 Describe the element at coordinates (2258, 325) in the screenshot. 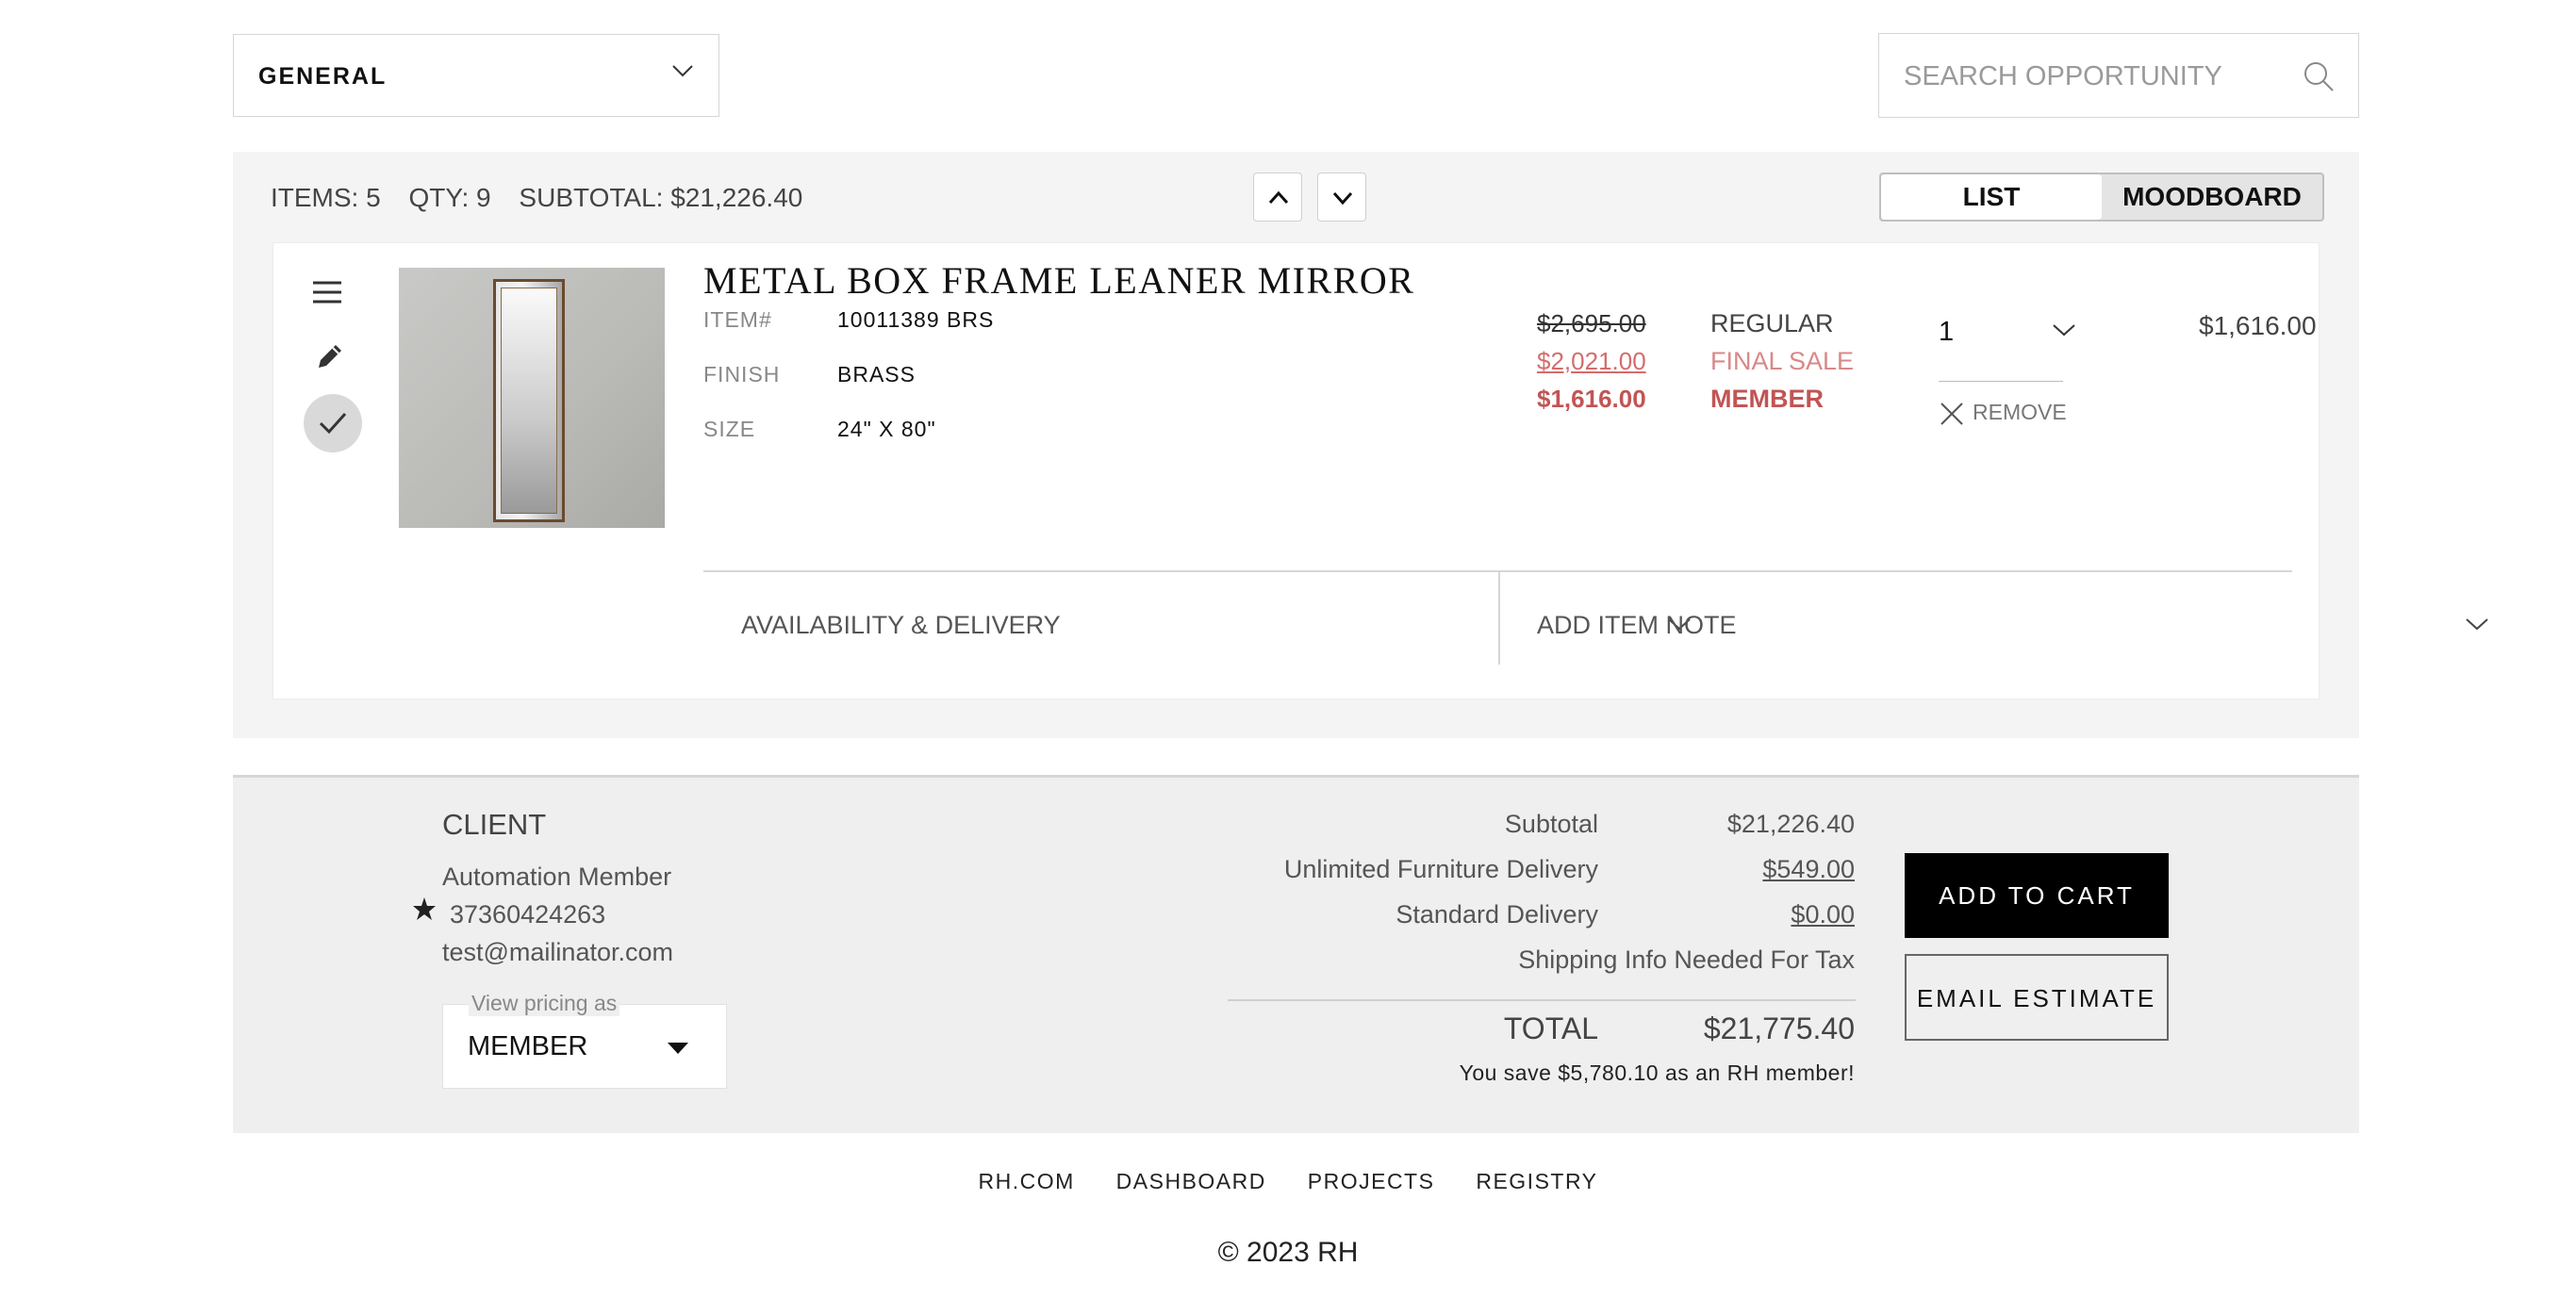

I see `line-total: $1,616.00` at that location.